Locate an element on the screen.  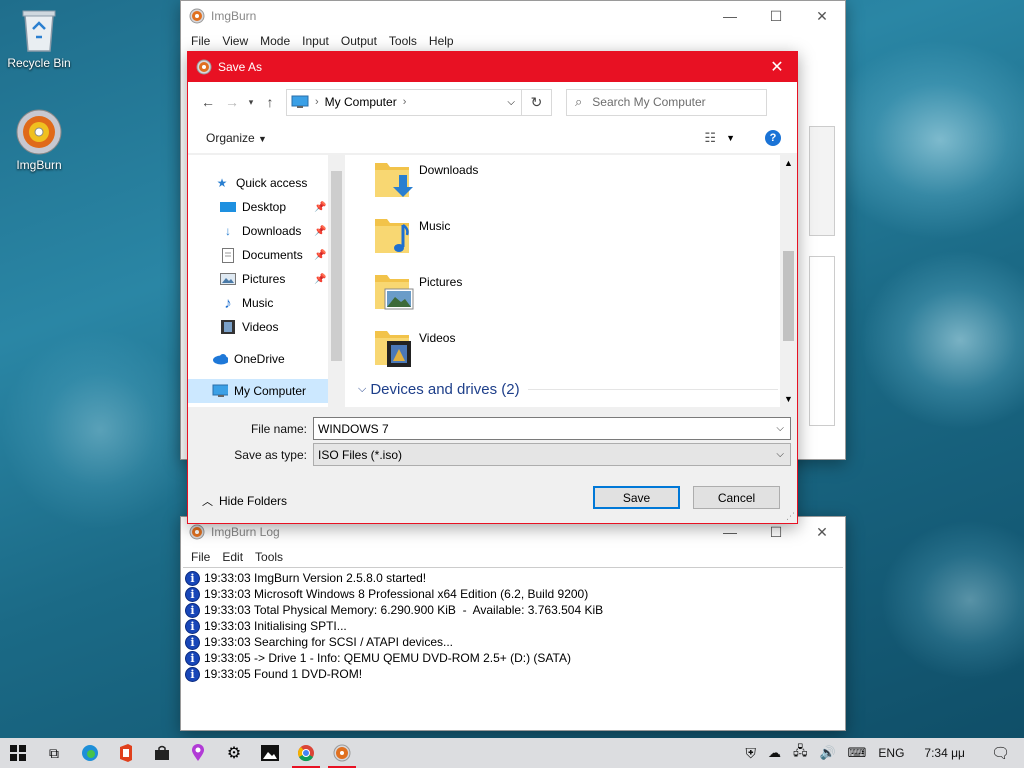
window-title: ImgBurn is located at coordinates (234, 16).